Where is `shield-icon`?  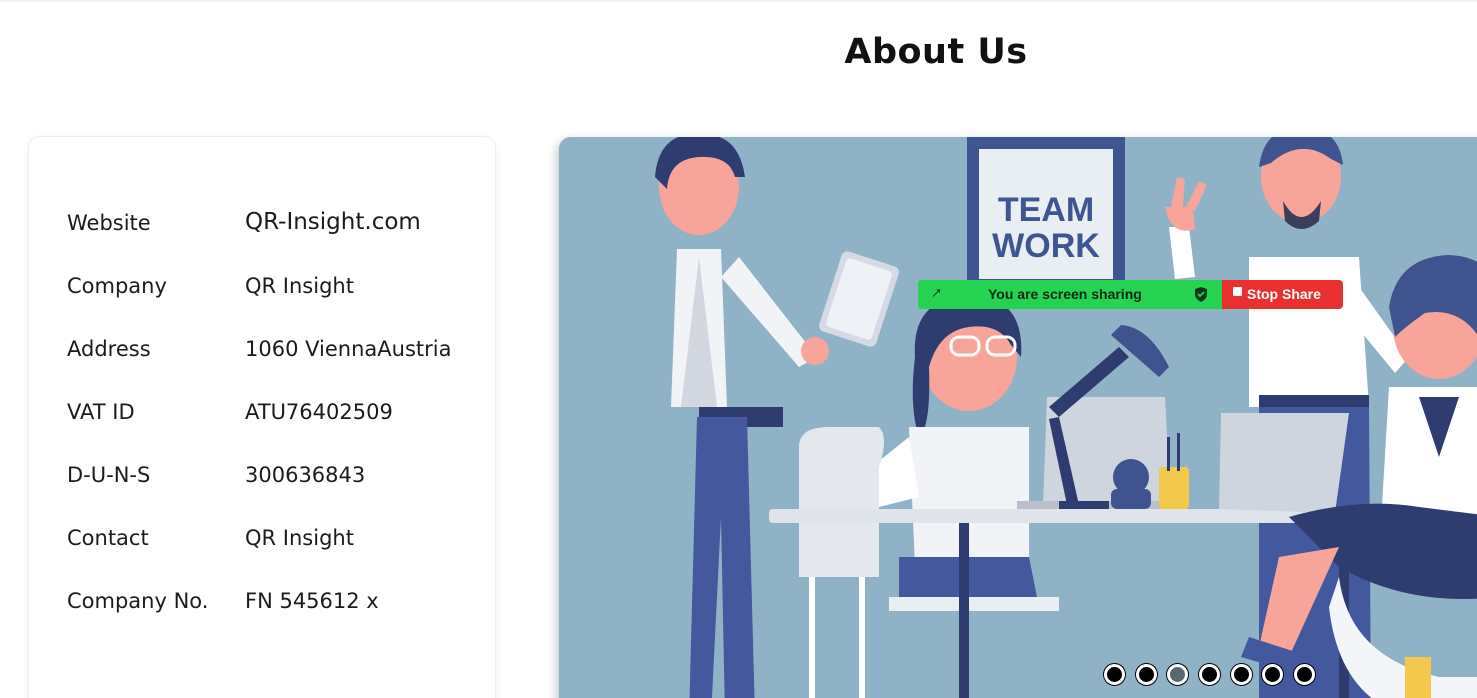 shield-icon is located at coordinates (1201, 294).